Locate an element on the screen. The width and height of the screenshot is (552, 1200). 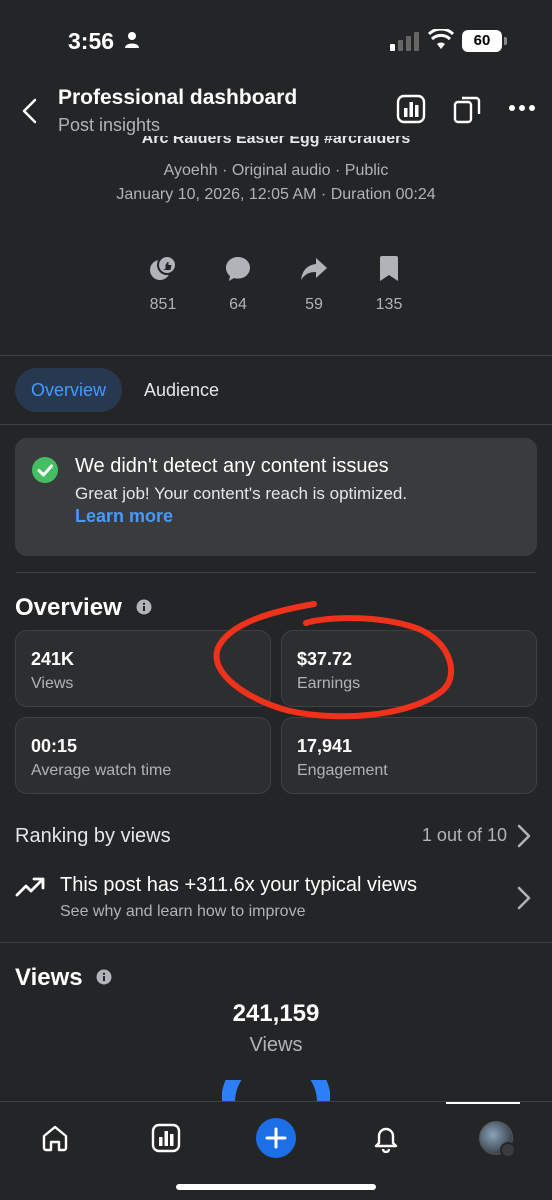
notifications-tab is located at coordinates (386, 1138).